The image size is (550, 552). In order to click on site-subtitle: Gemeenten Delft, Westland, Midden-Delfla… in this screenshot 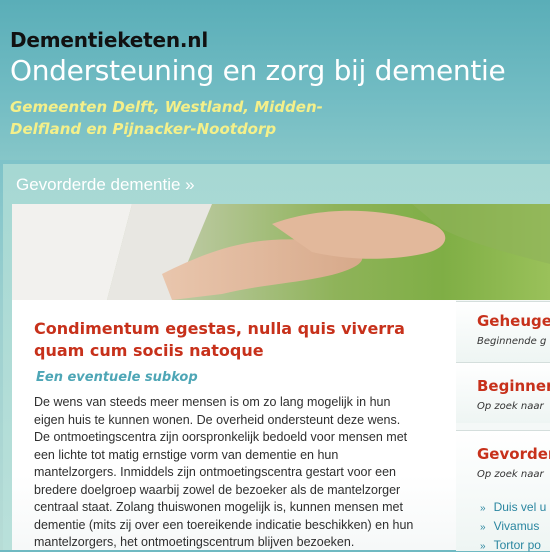, I will do `click(166, 118)`.